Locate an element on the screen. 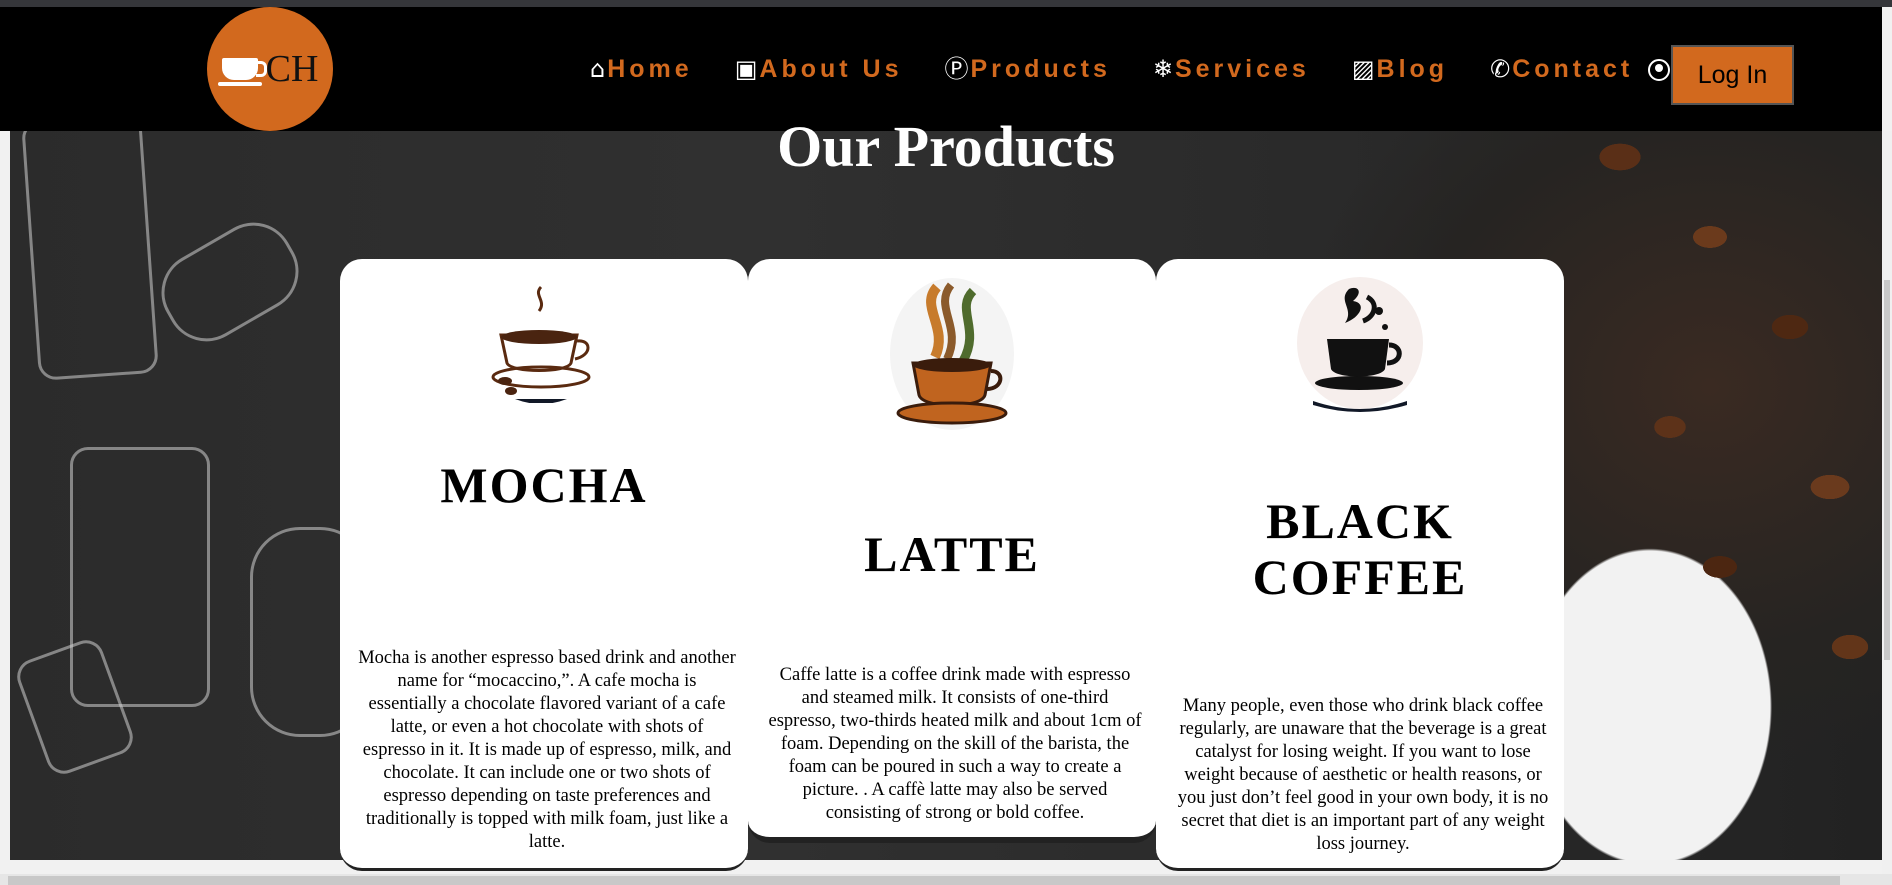 The height and width of the screenshot is (885, 1892). nav-label-contact: Contact is located at coordinates (1573, 68).